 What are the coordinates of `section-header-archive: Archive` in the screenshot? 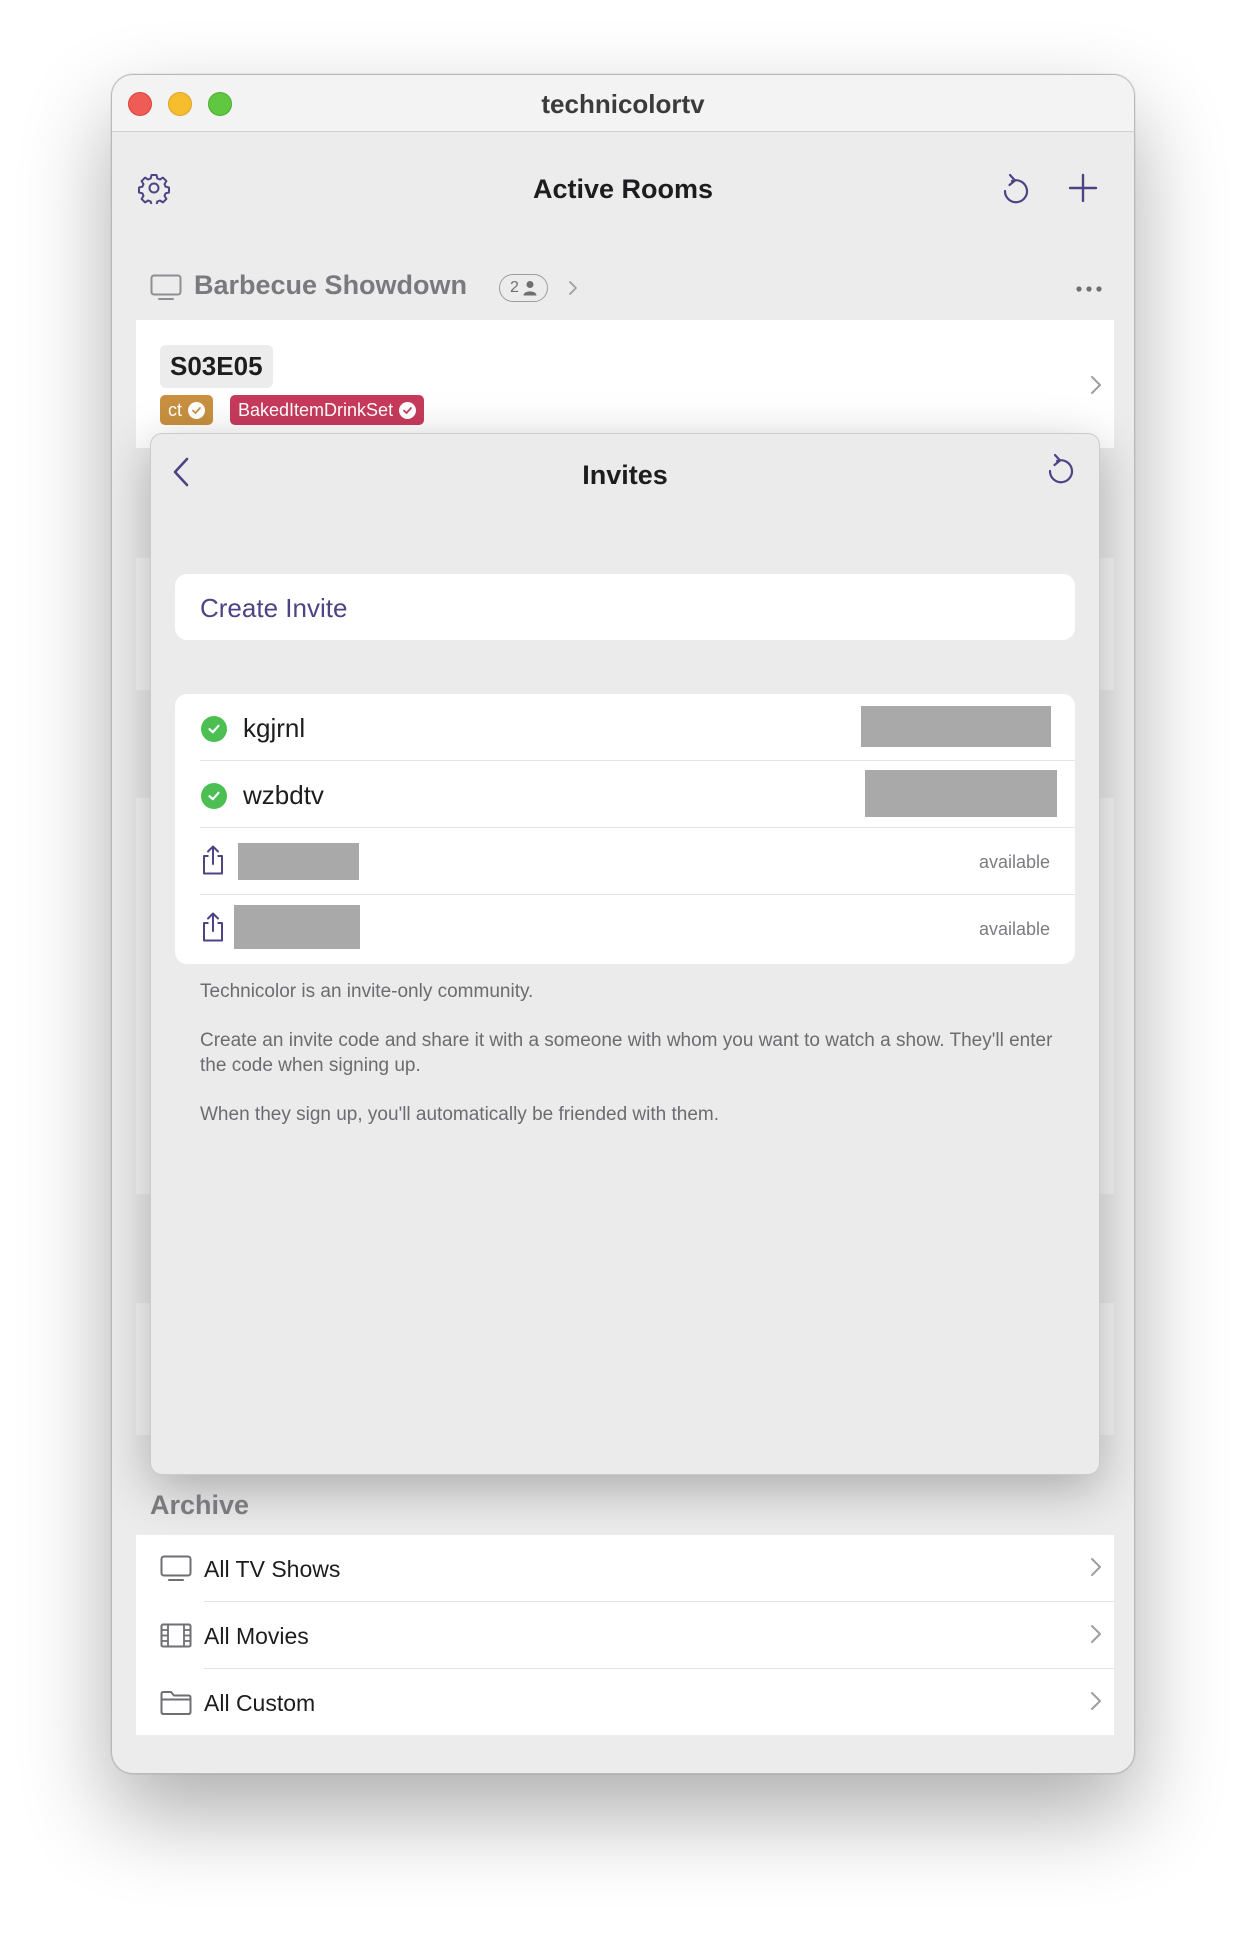 It's located at (200, 1505).